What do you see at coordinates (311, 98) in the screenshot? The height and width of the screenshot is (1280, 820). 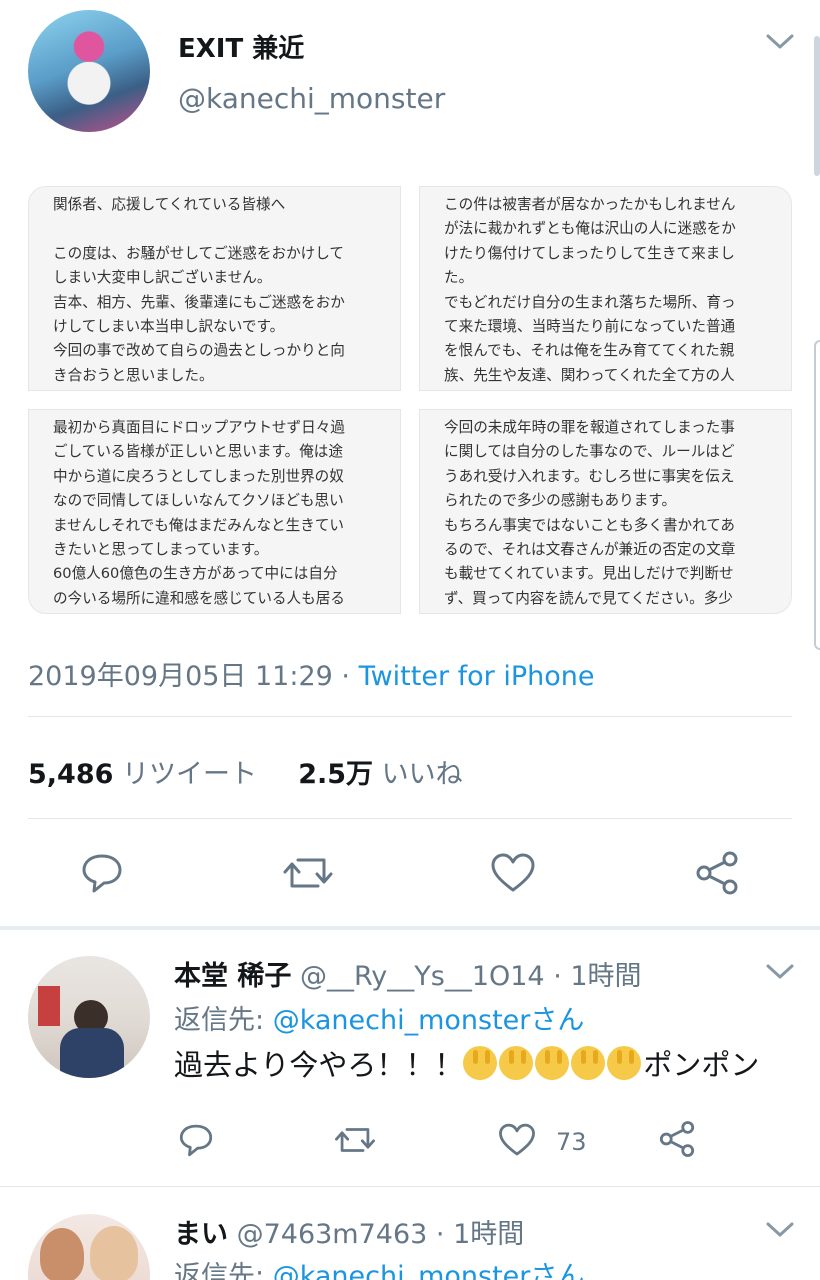 I see `author-handle: @kanechi_monster` at bounding box center [311, 98].